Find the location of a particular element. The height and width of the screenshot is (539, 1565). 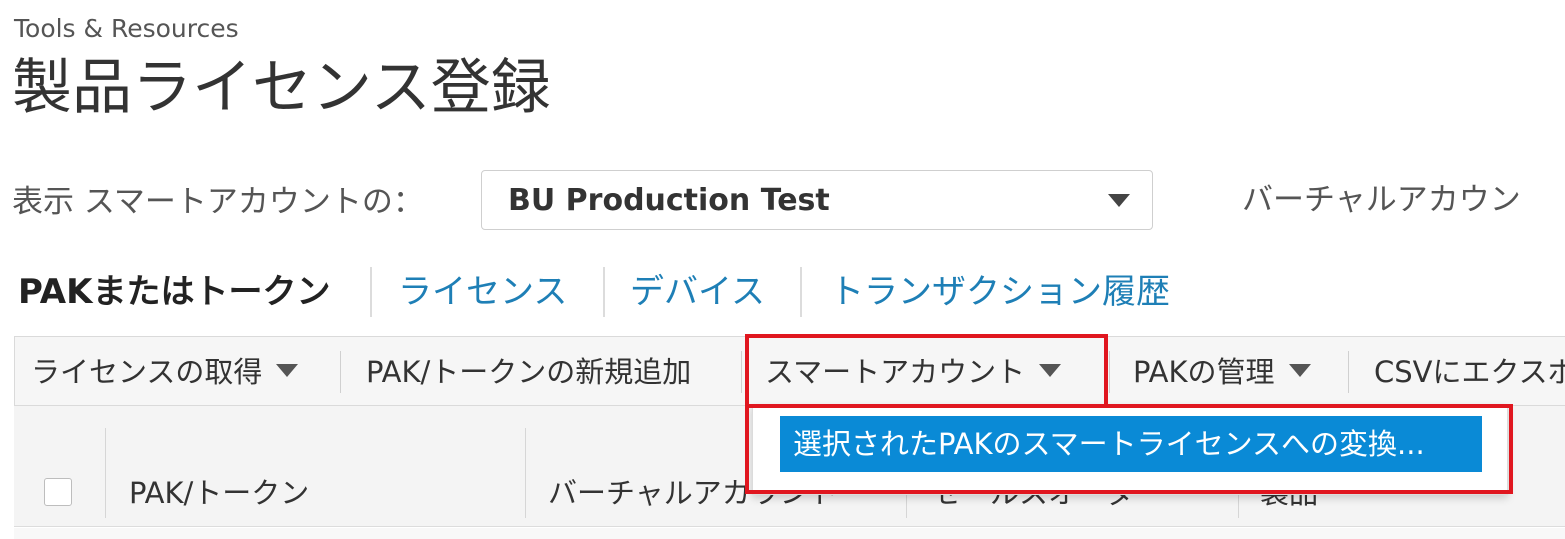

virtual-account-label: バーチャルアカウン is located at coordinates (1381, 200).